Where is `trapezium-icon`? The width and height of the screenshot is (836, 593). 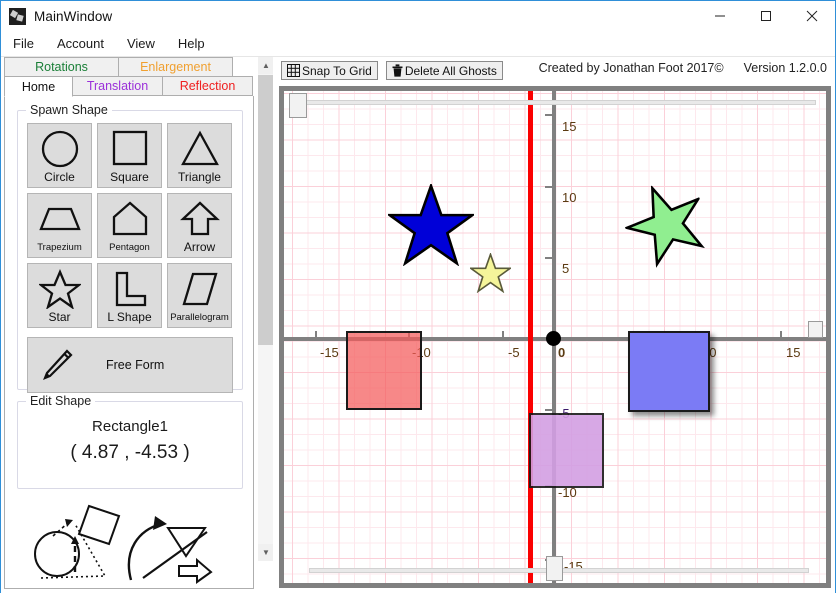 trapezium-icon is located at coordinates (59, 219).